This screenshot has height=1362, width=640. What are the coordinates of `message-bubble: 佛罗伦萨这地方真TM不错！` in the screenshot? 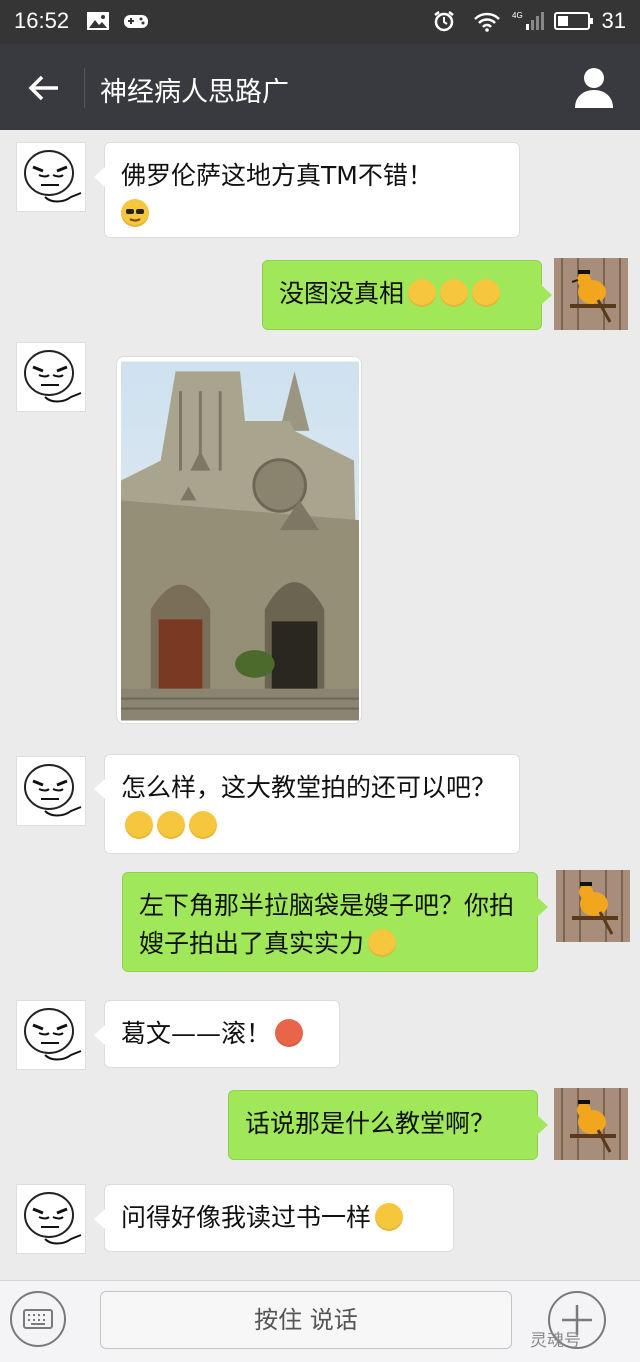 It's located at (307, 190).